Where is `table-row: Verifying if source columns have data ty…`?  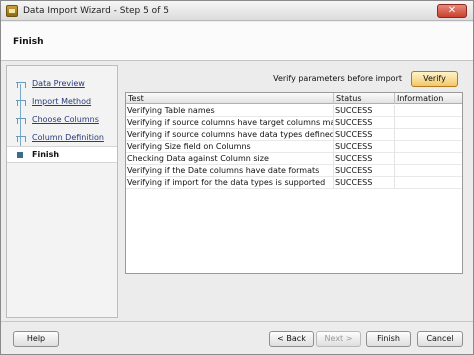 table-row: Verifying if source columns have data ty… is located at coordinates (294, 135).